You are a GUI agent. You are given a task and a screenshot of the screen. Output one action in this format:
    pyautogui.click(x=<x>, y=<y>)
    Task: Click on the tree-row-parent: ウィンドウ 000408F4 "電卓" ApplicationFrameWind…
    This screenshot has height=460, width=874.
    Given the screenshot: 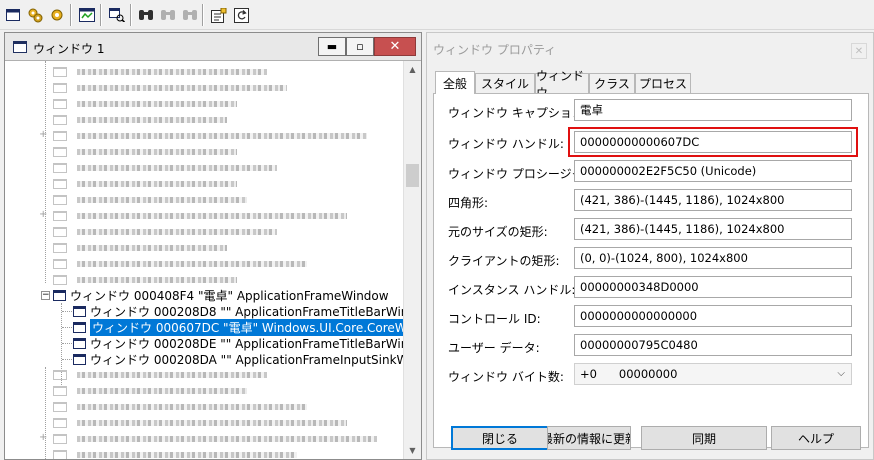 What is the action you would take?
    pyautogui.click(x=221, y=295)
    